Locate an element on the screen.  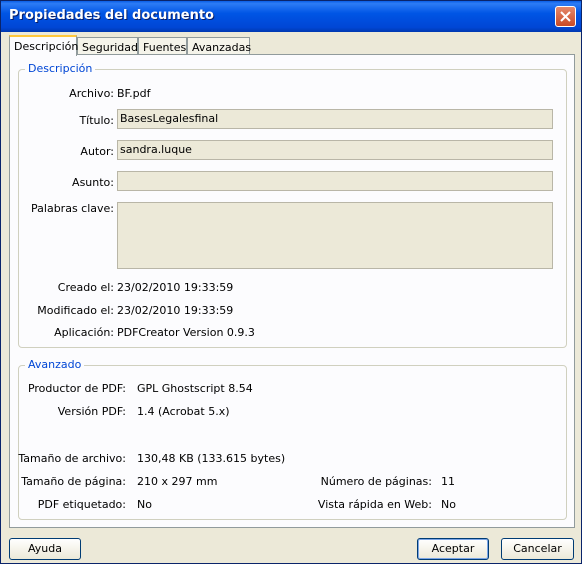
modificado-value: 23/02/2010 19:33:59 is located at coordinates (175, 310).